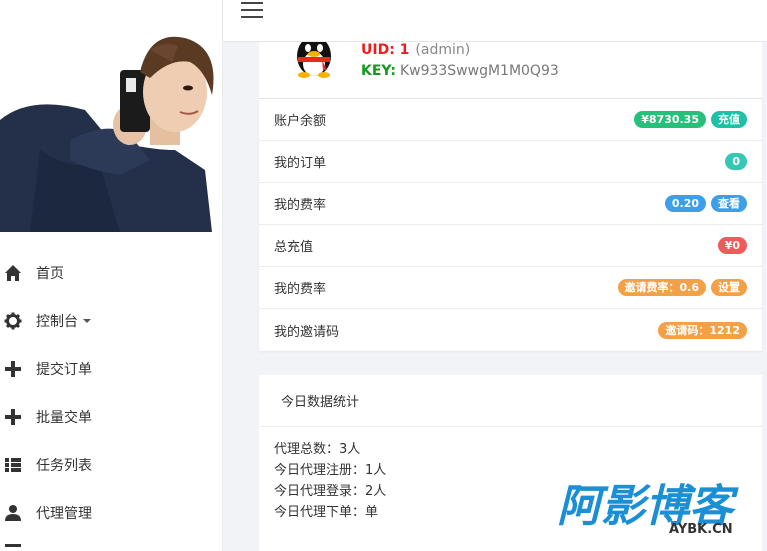  I want to click on avatar, so click(111, 124).